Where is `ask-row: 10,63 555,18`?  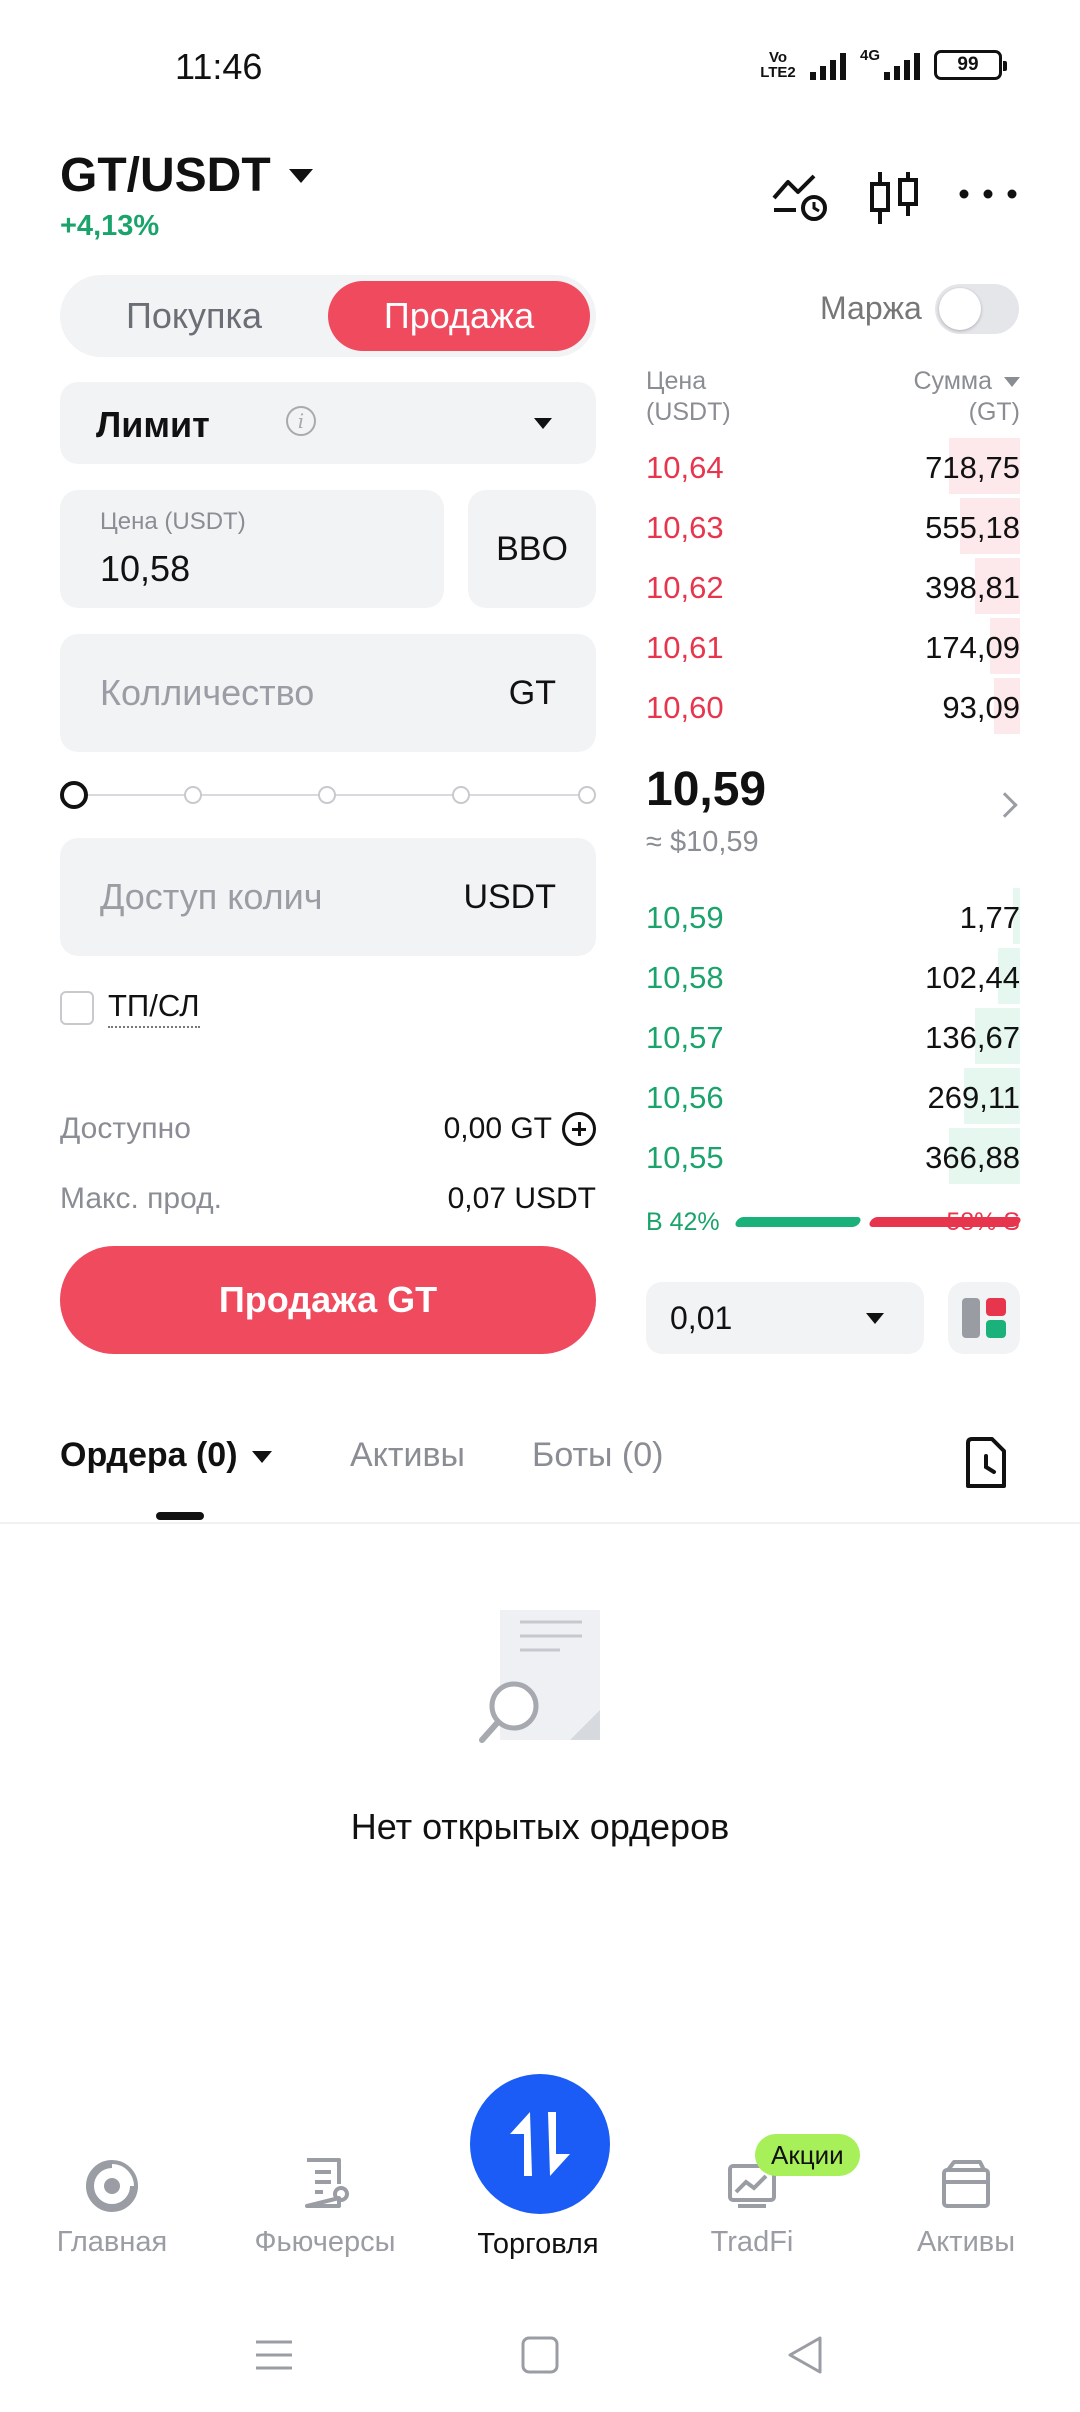 ask-row: 10,63 555,18 is located at coordinates (833, 526).